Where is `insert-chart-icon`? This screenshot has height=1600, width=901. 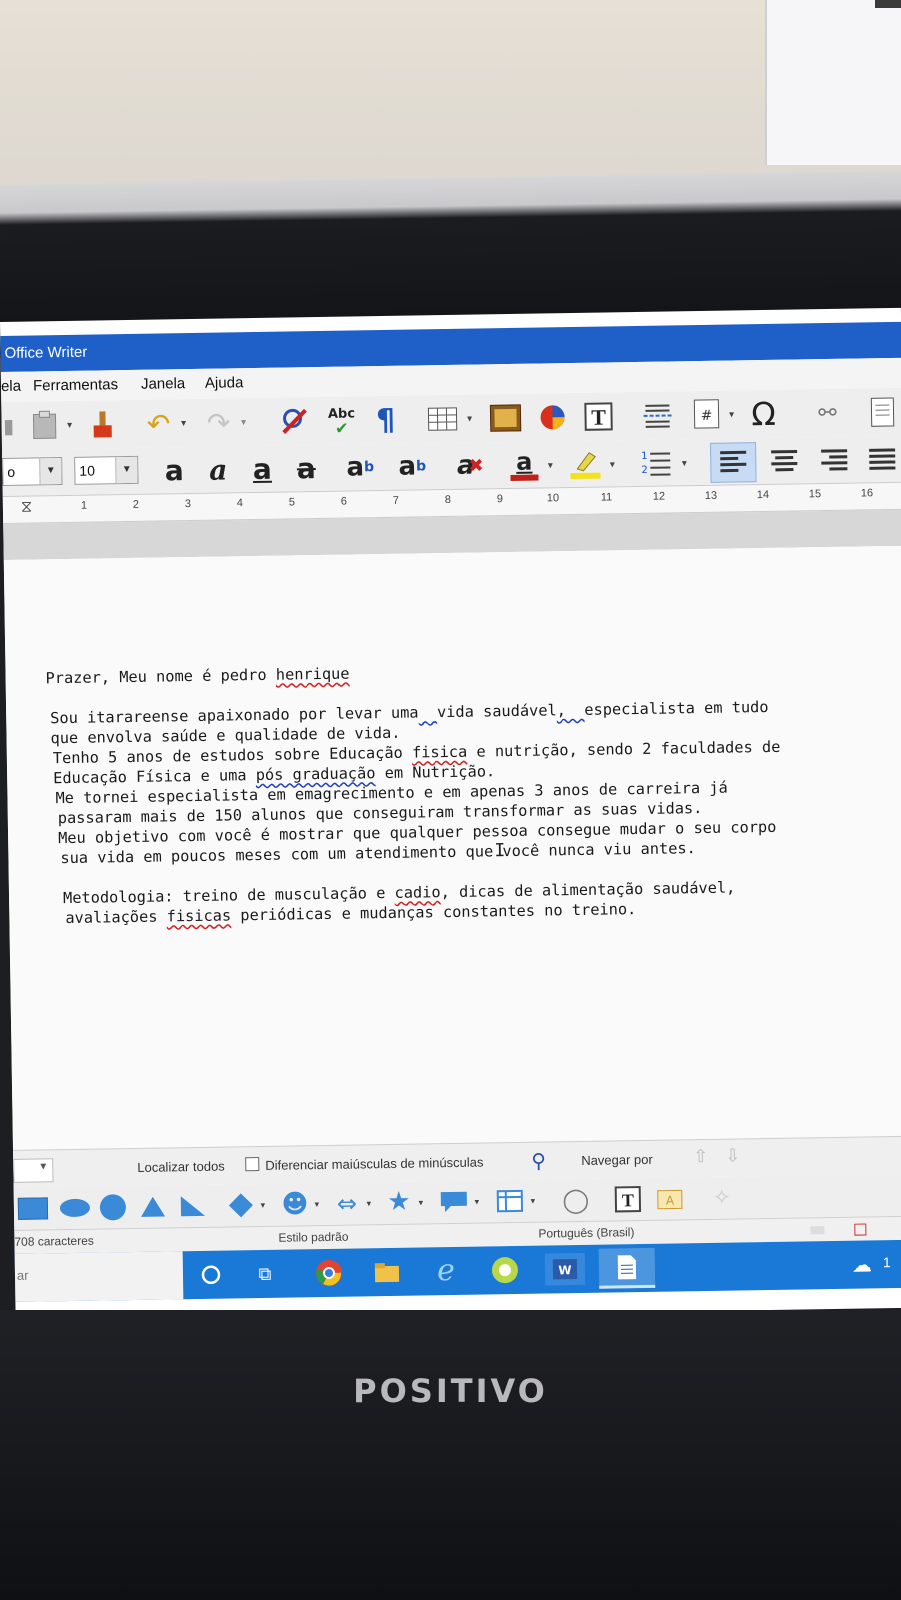
insert-chart-icon is located at coordinates (552, 417).